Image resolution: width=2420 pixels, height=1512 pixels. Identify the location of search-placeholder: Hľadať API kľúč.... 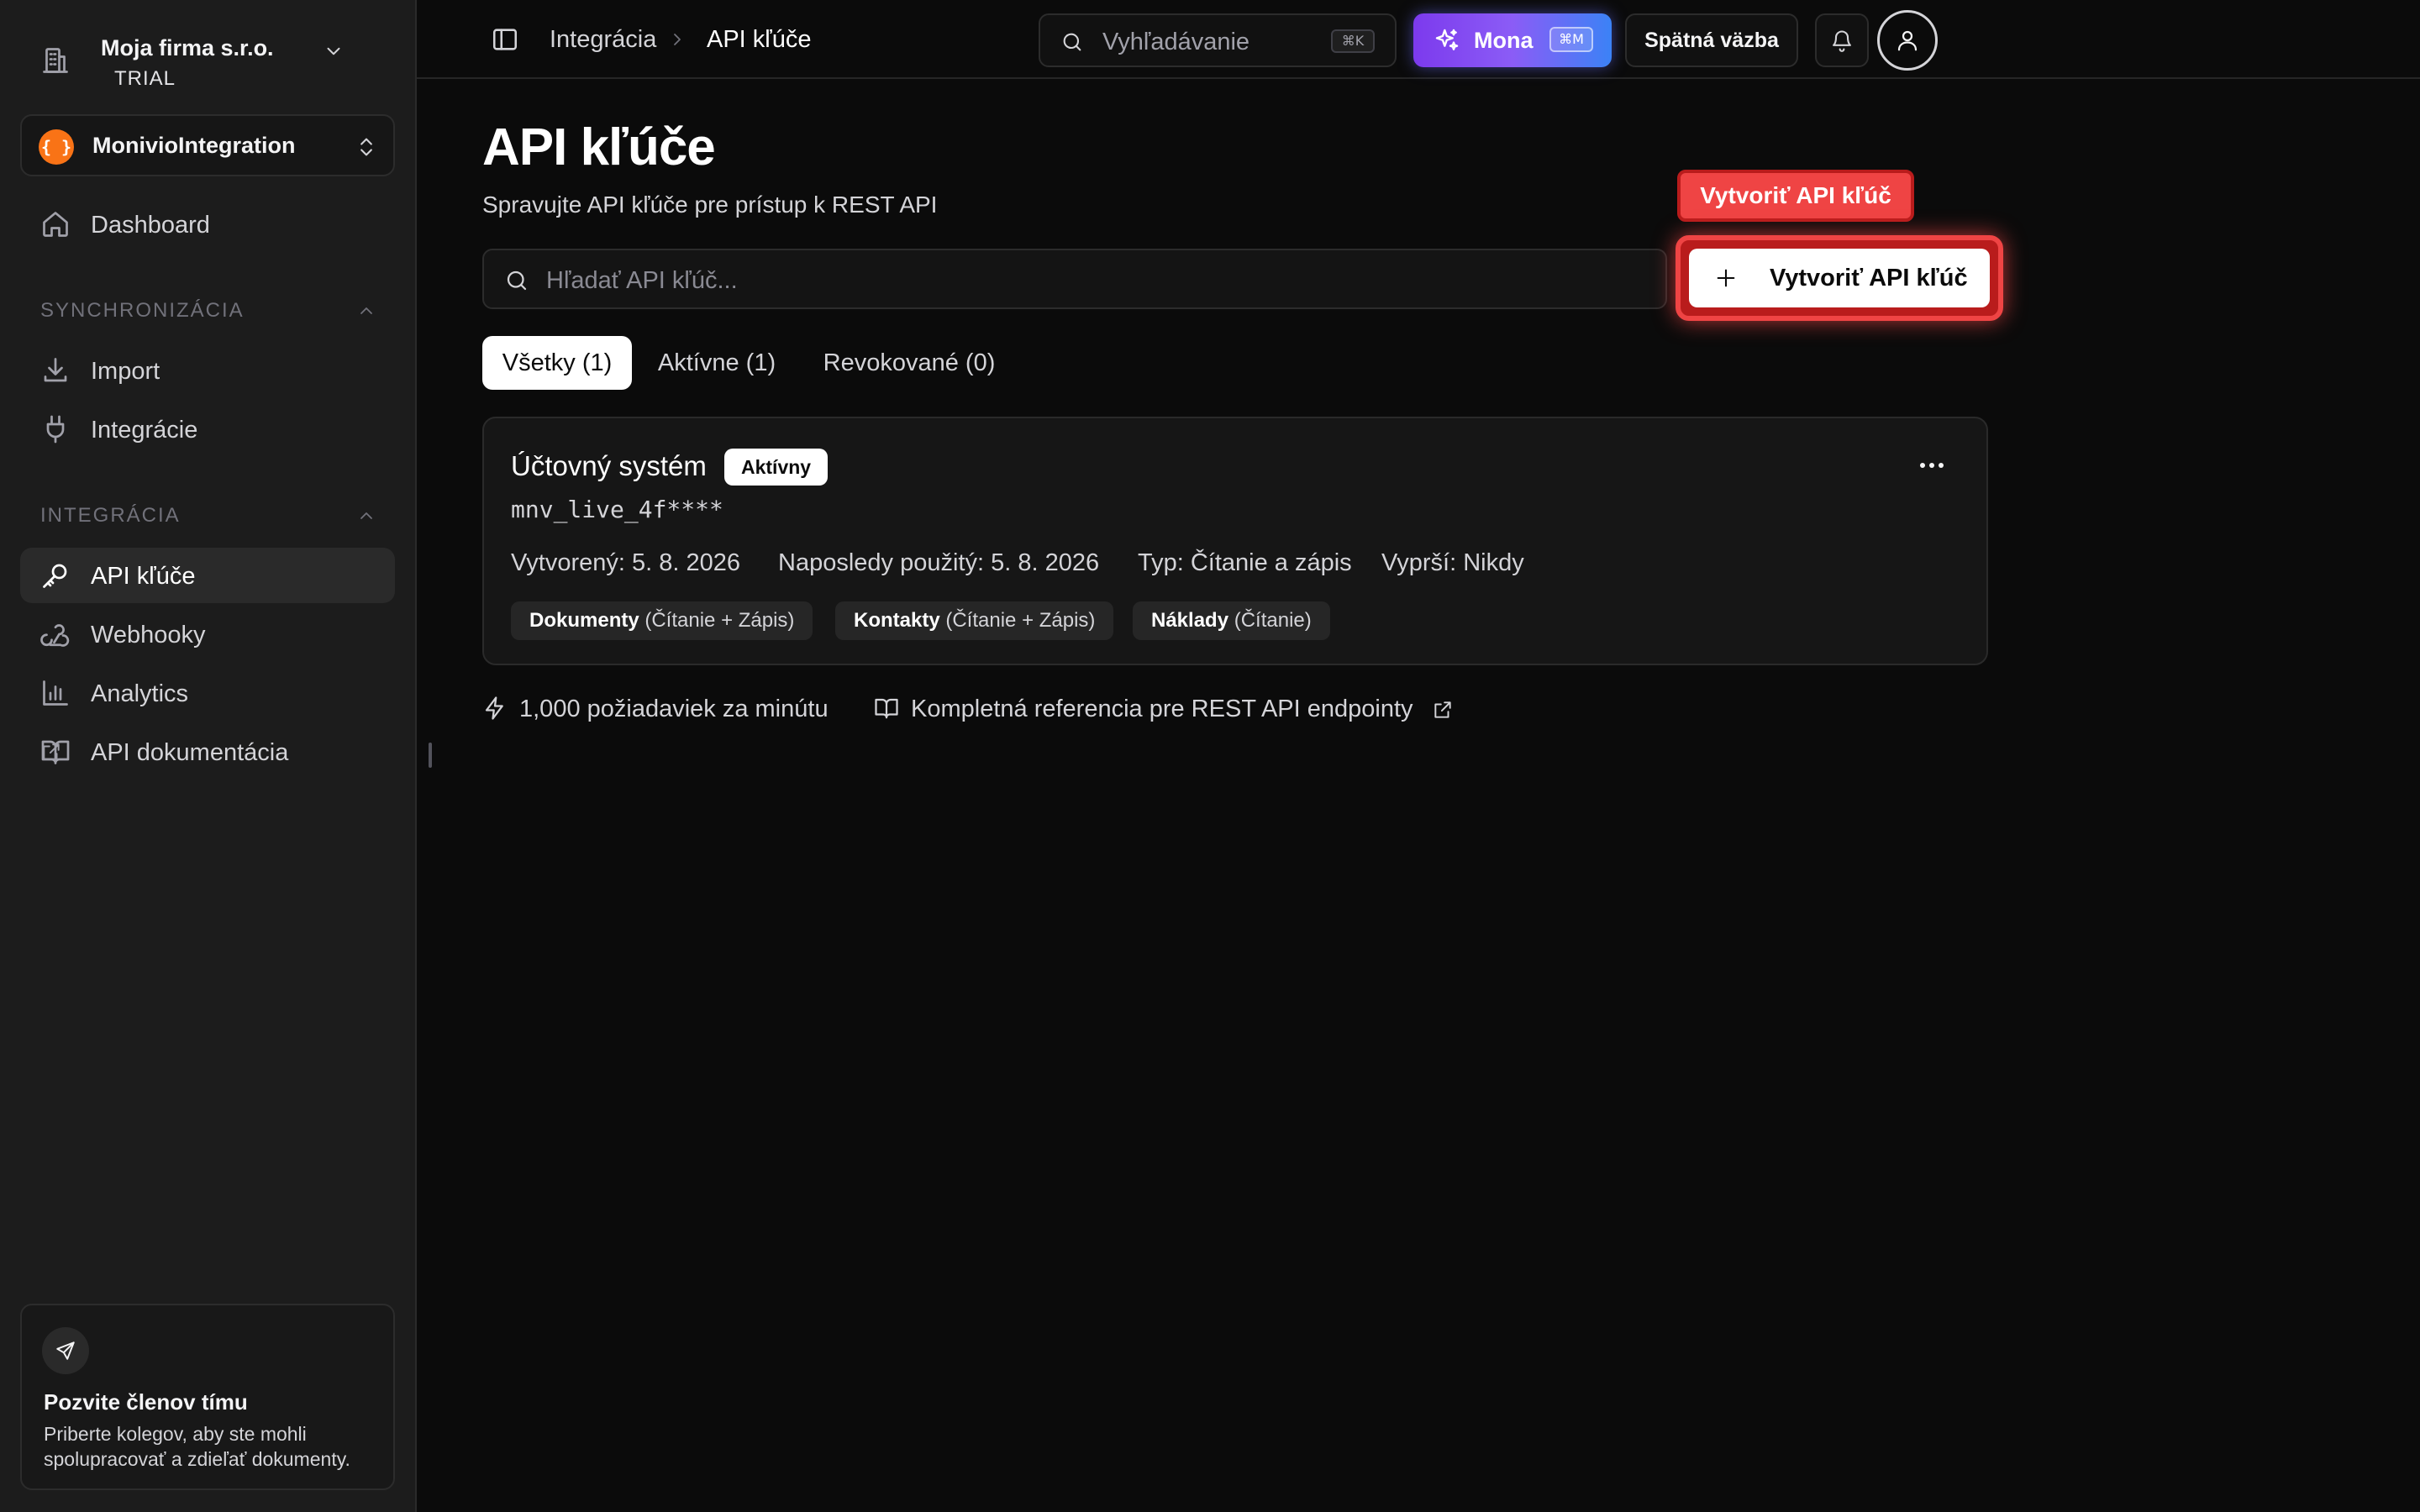
(642, 280).